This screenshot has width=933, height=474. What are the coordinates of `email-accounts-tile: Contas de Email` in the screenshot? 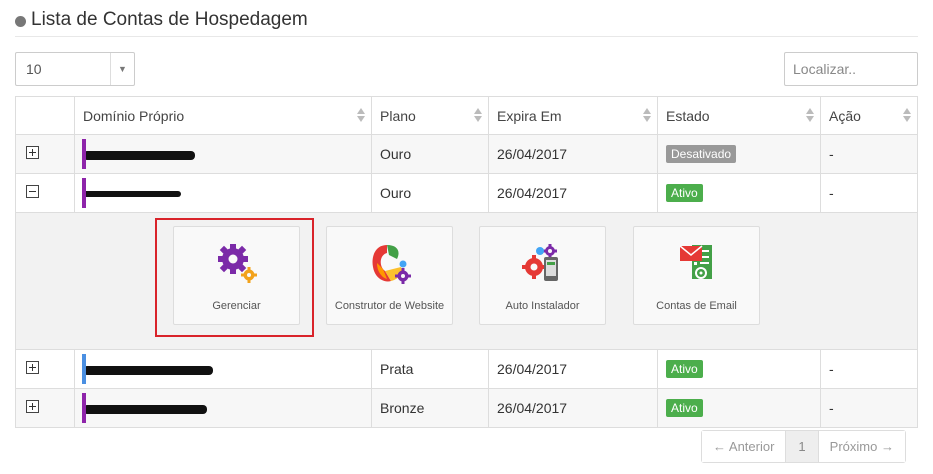 It's located at (696, 275).